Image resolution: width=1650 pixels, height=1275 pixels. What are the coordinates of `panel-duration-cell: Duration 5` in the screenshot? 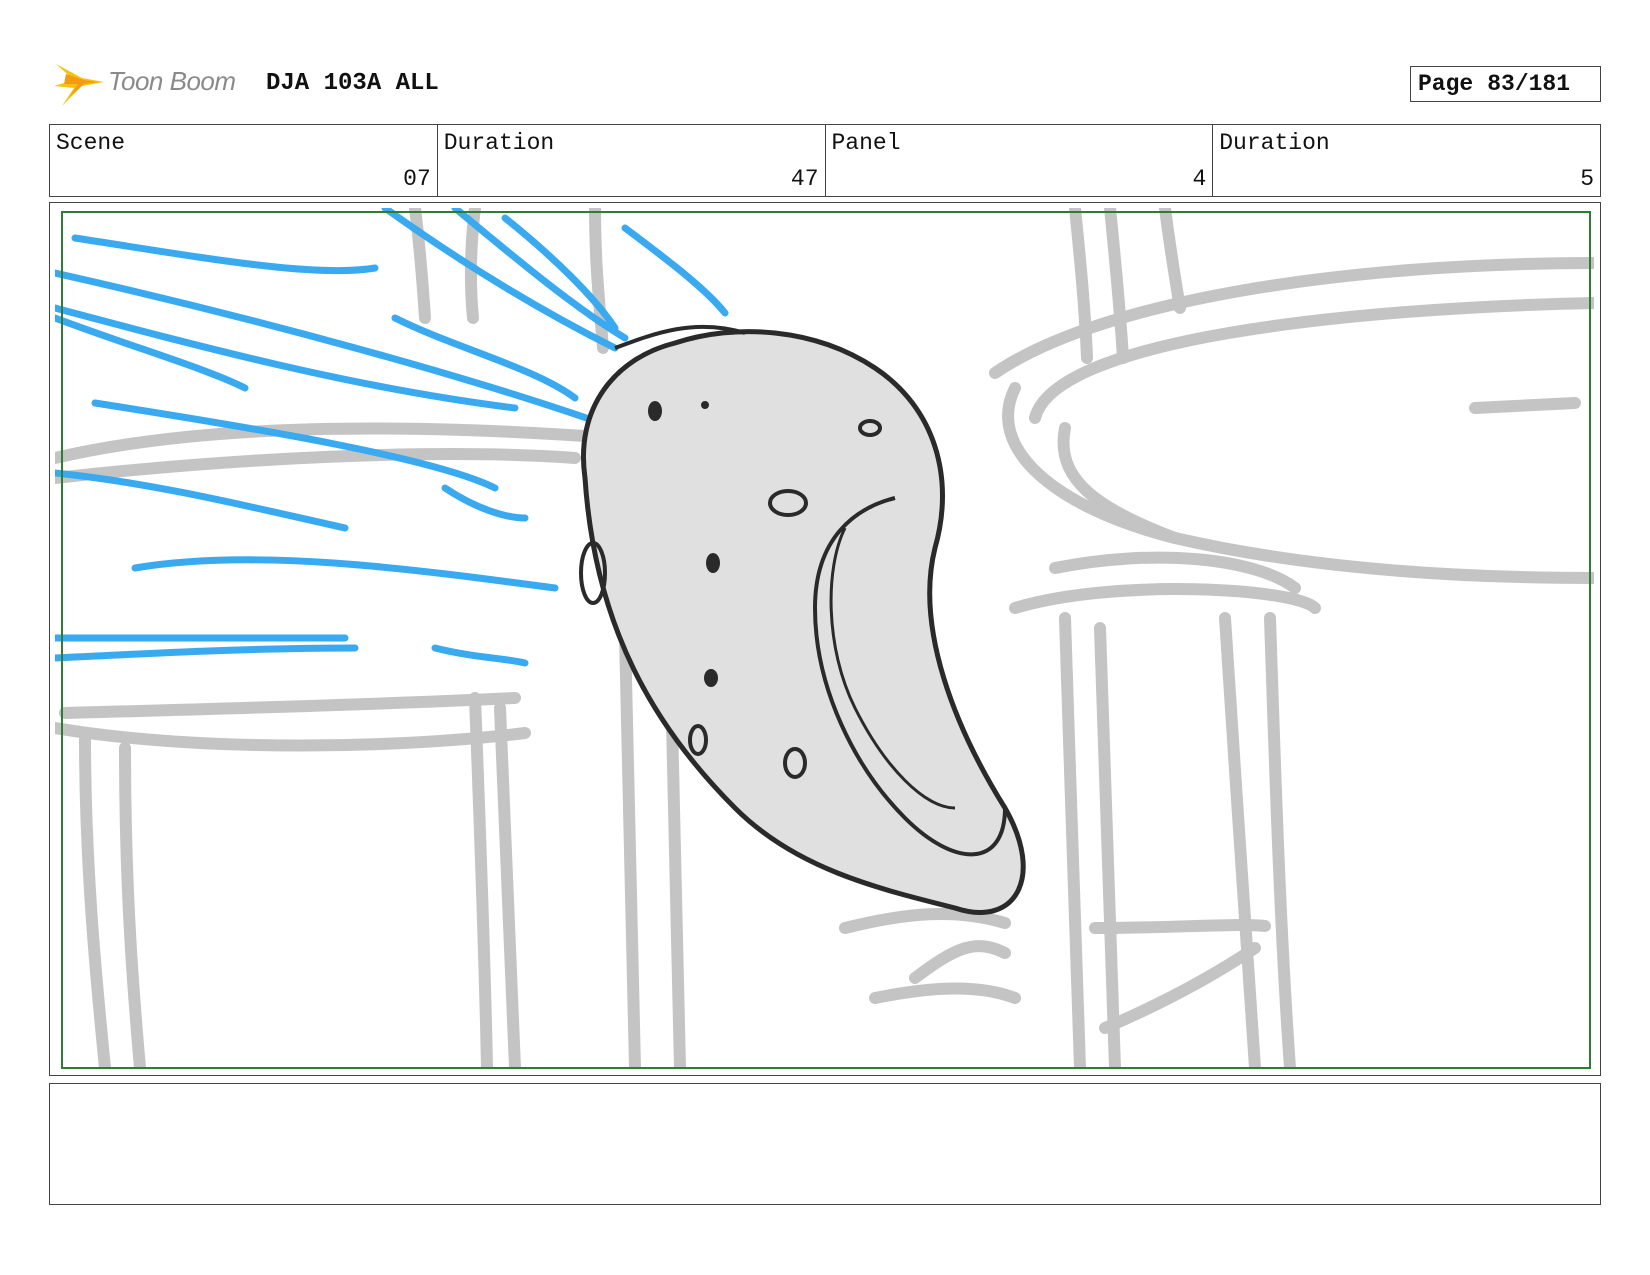 It's located at (1406, 160).